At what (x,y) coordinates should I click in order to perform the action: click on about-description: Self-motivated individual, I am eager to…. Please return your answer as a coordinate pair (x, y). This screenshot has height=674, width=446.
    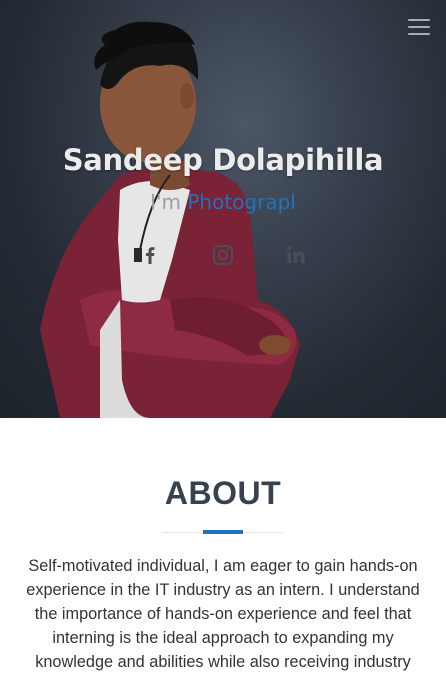
    Looking at the image, I should click on (223, 614).